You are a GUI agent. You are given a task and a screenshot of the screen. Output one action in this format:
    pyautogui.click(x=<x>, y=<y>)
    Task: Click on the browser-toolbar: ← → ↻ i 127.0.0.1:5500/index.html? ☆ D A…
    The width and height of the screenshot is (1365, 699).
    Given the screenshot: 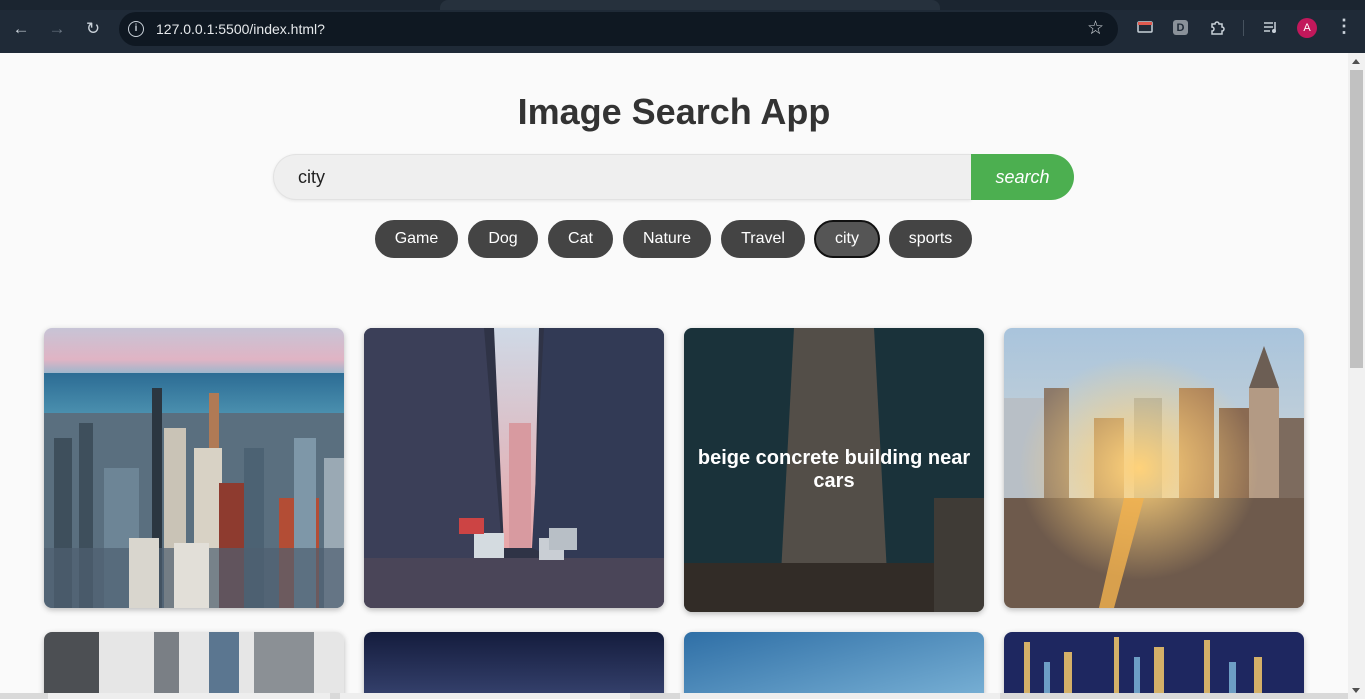 What is the action you would take?
    pyautogui.click(x=682, y=26)
    